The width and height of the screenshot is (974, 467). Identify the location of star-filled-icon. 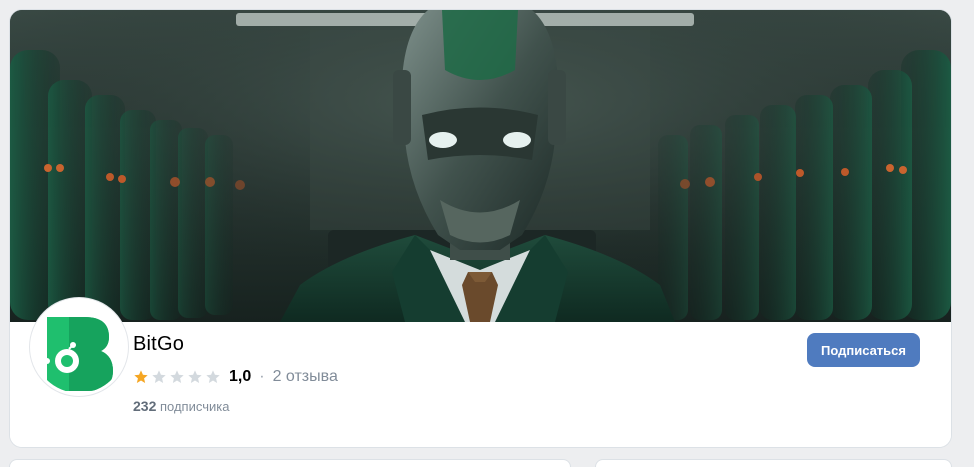
(141, 376).